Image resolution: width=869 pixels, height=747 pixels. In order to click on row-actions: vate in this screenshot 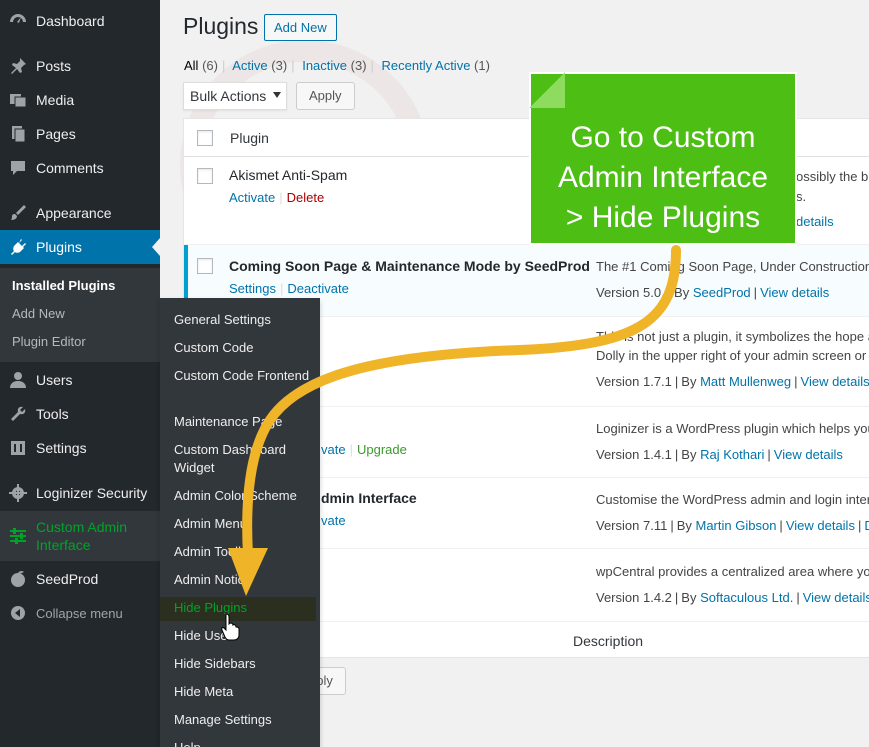, I will do `click(333, 520)`.